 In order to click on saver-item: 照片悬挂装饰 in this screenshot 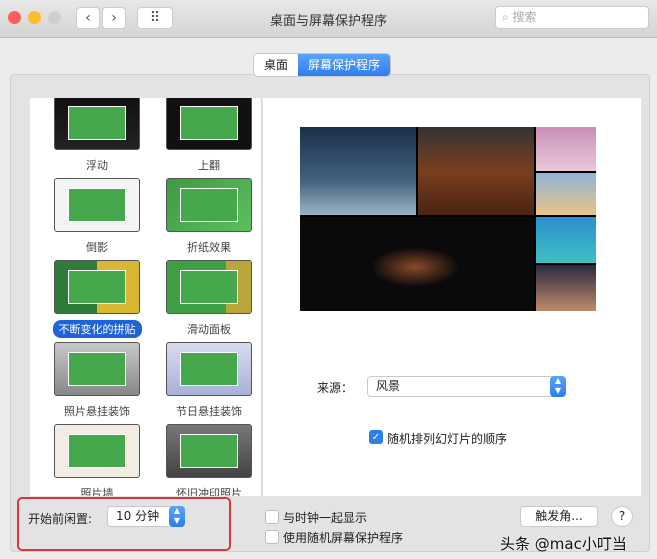, I will do `click(97, 381)`.